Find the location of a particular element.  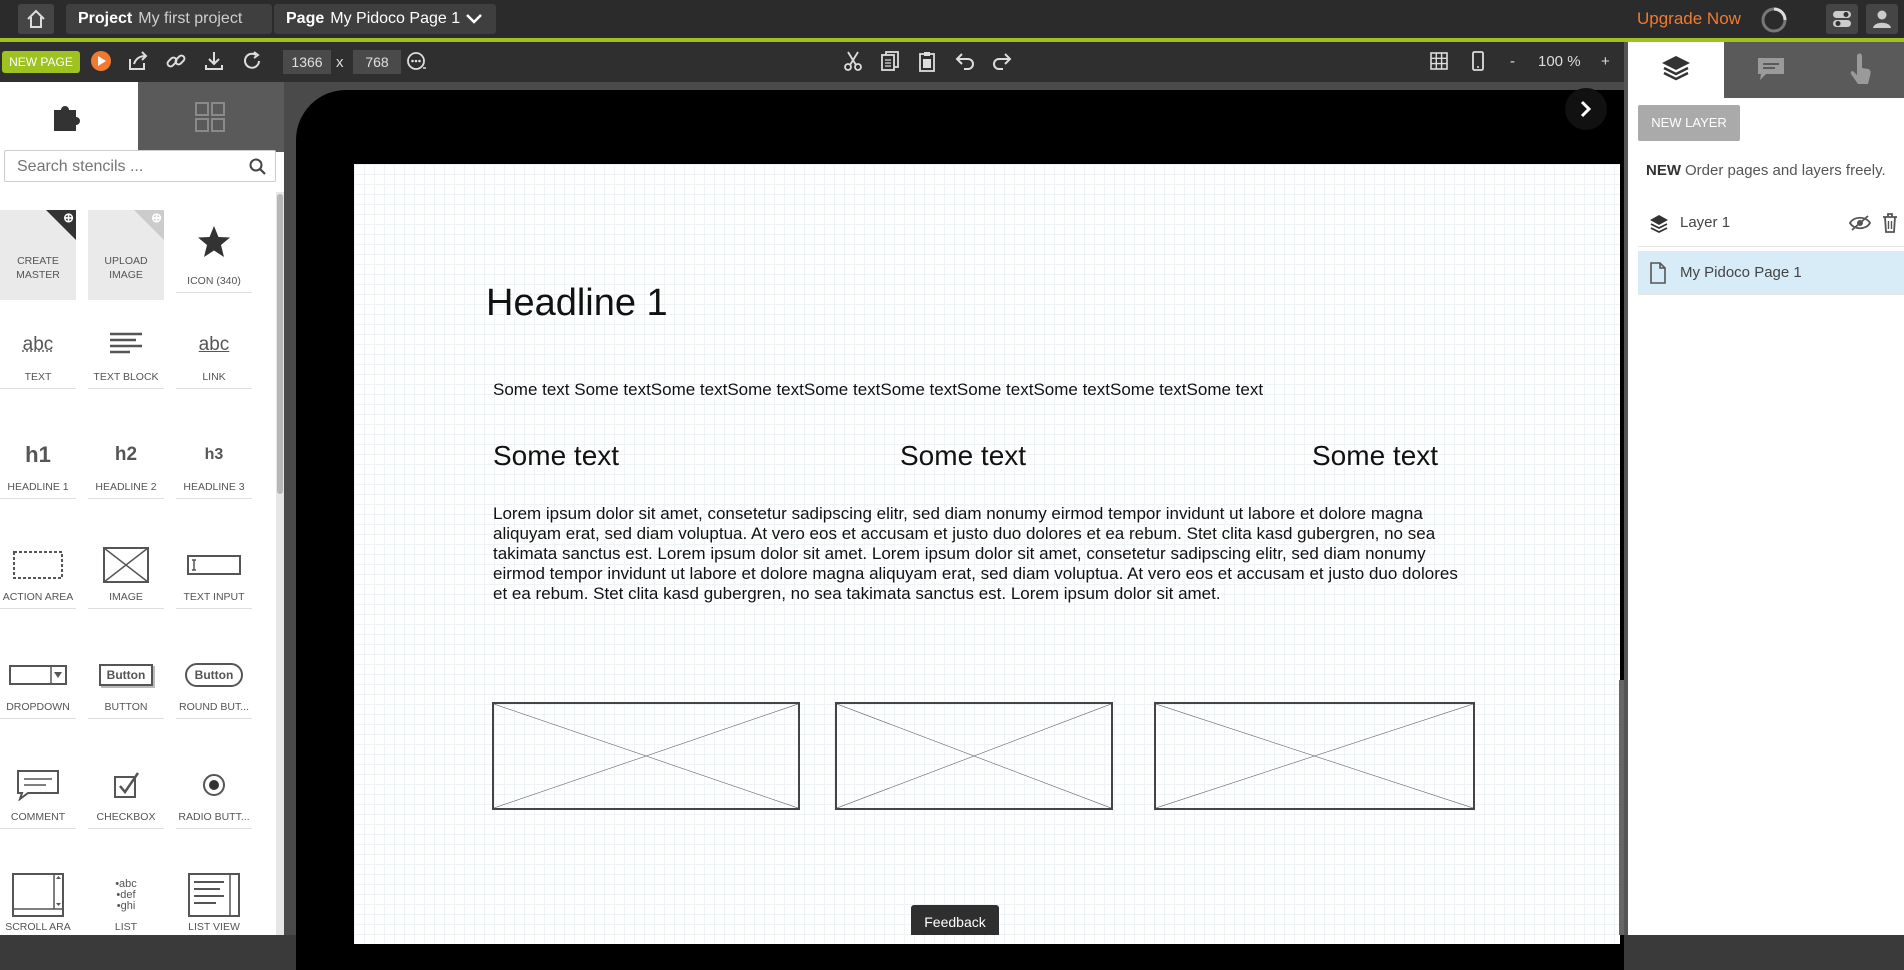

share-button is located at coordinates (139, 62).